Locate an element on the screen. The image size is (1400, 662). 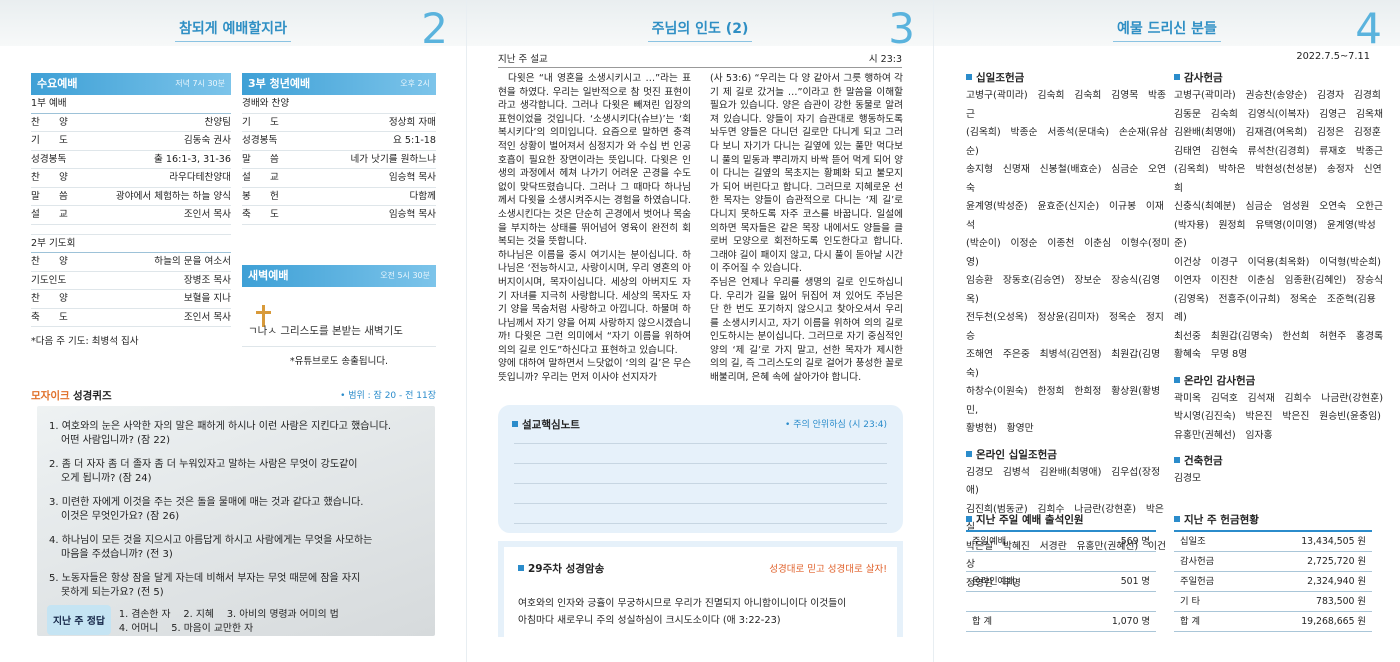
program-row: 말 씀 네가 낫기를 원하느냐 is located at coordinates (339, 160).